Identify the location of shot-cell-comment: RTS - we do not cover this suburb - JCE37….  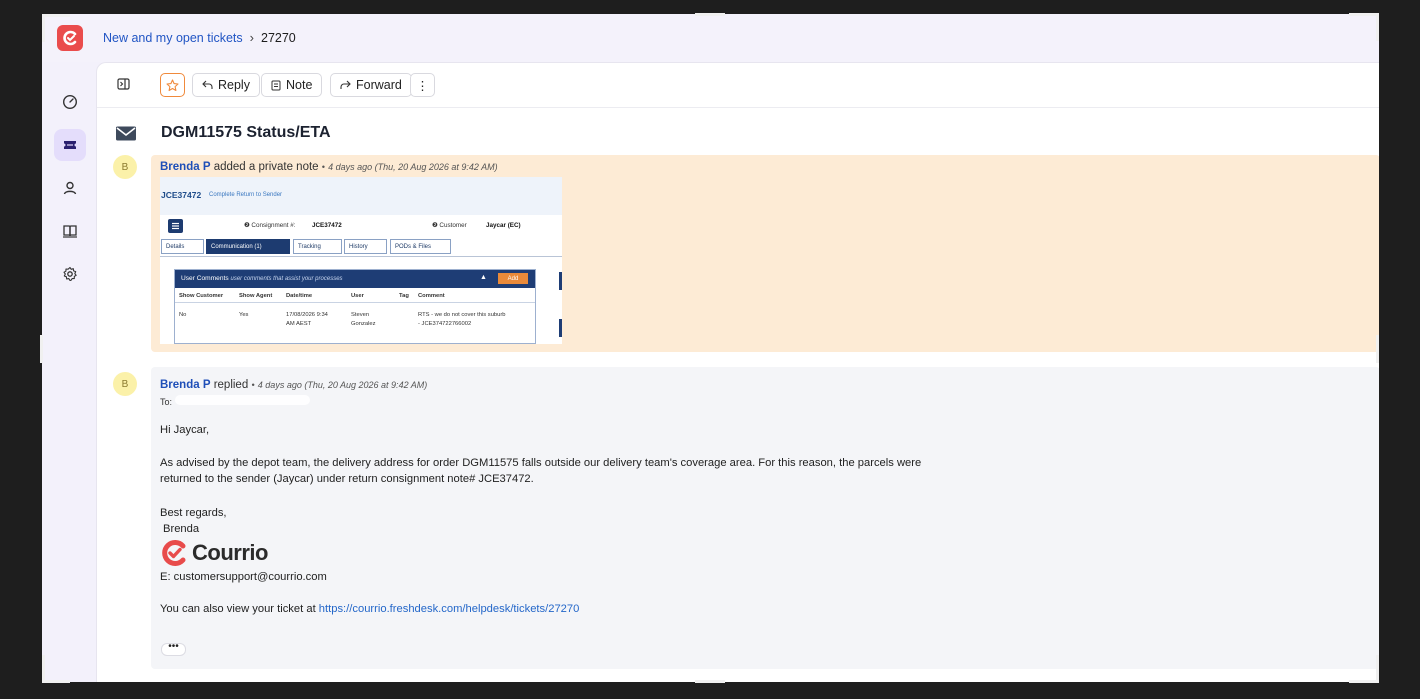
(462, 320).